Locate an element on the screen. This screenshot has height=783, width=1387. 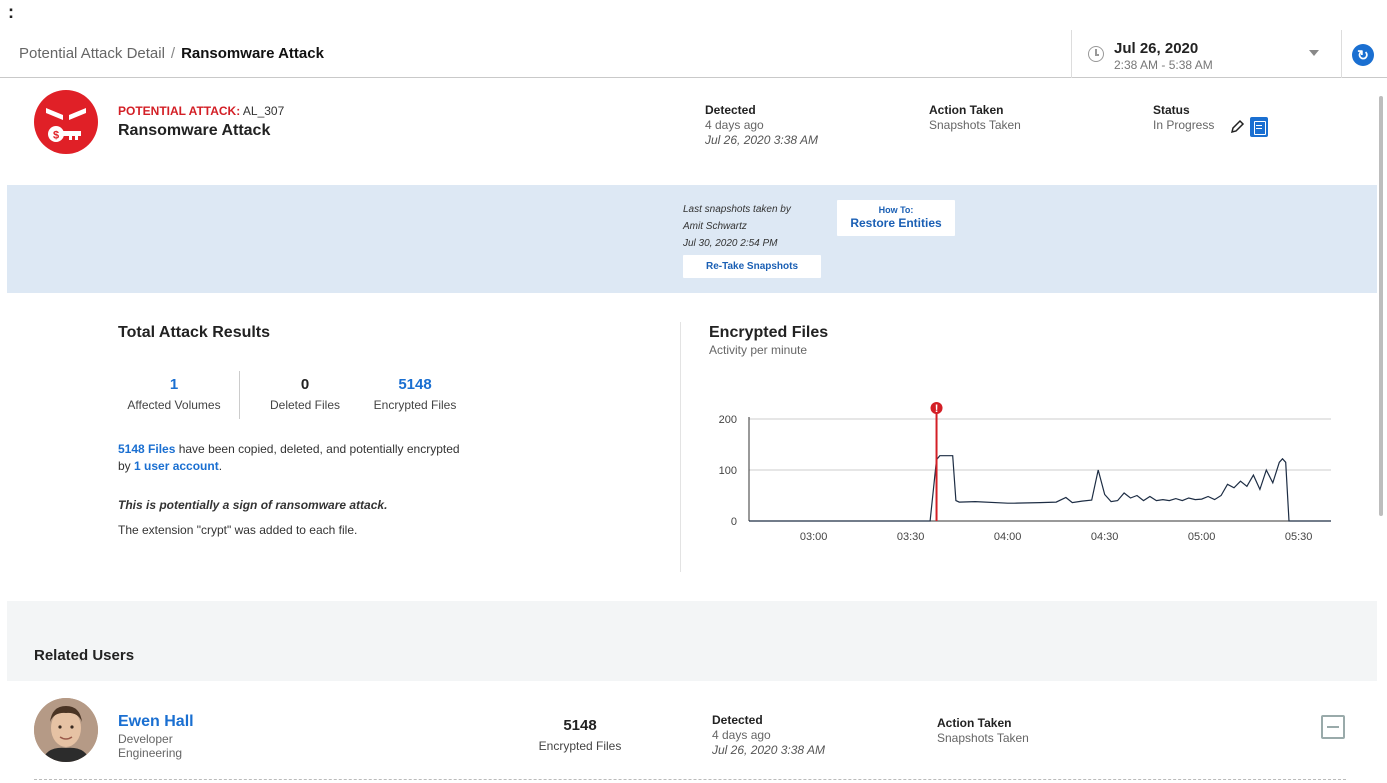
alert-marker-glyph: ! is located at coordinates (937, 409).